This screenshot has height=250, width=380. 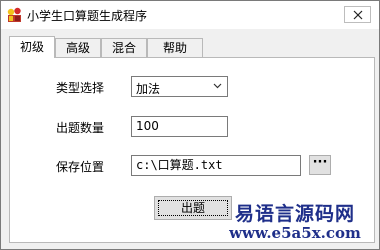 I want to click on type-select-value: 加法, so click(x=148, y=89).